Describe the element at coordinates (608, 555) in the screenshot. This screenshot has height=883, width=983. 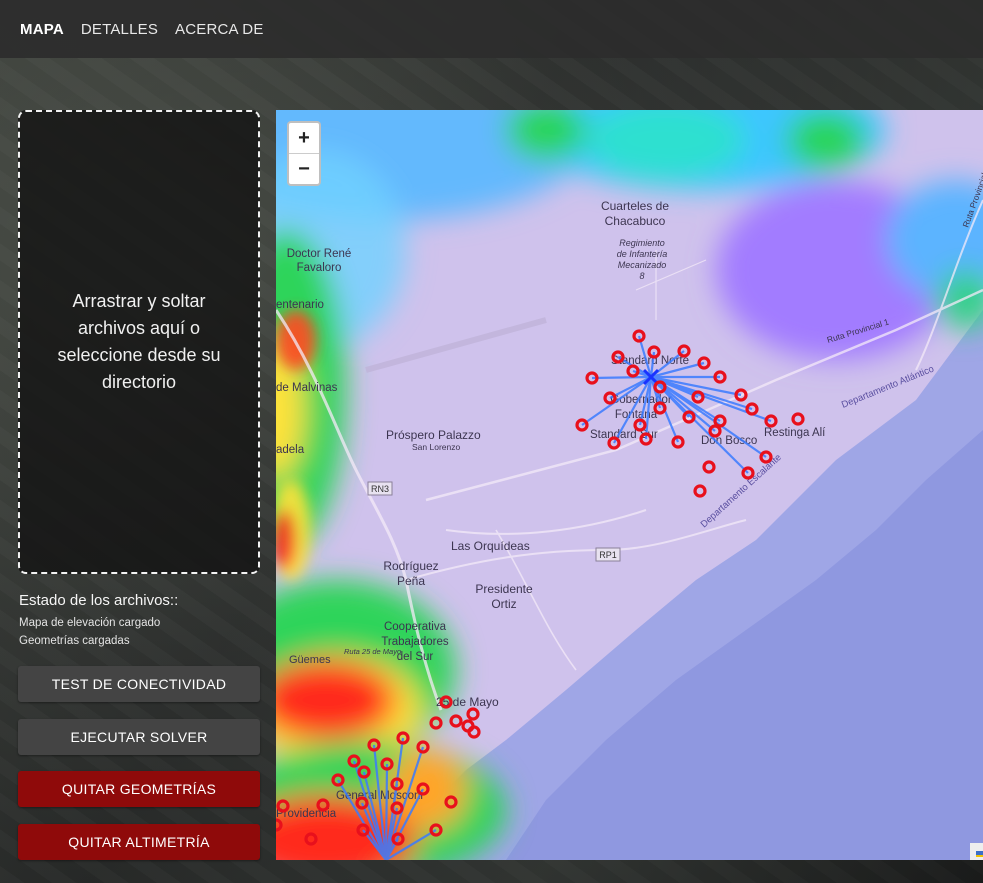
I see `rp1-label: RP1` at that location.